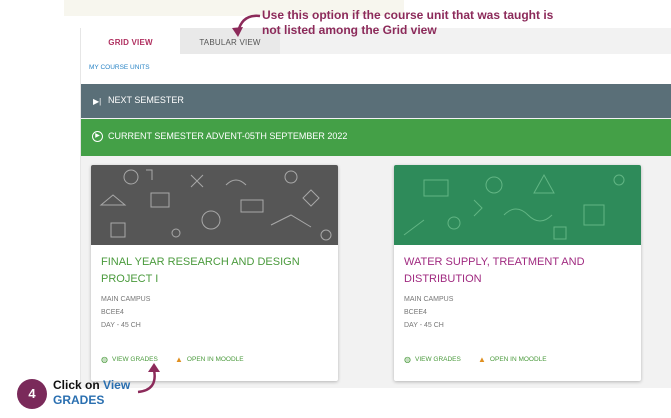 This screenshot has height=418, width=671. Describe the element at coordinates (79, 400) in the screenshot. I see `step-grades-text: GRADES` at that location.